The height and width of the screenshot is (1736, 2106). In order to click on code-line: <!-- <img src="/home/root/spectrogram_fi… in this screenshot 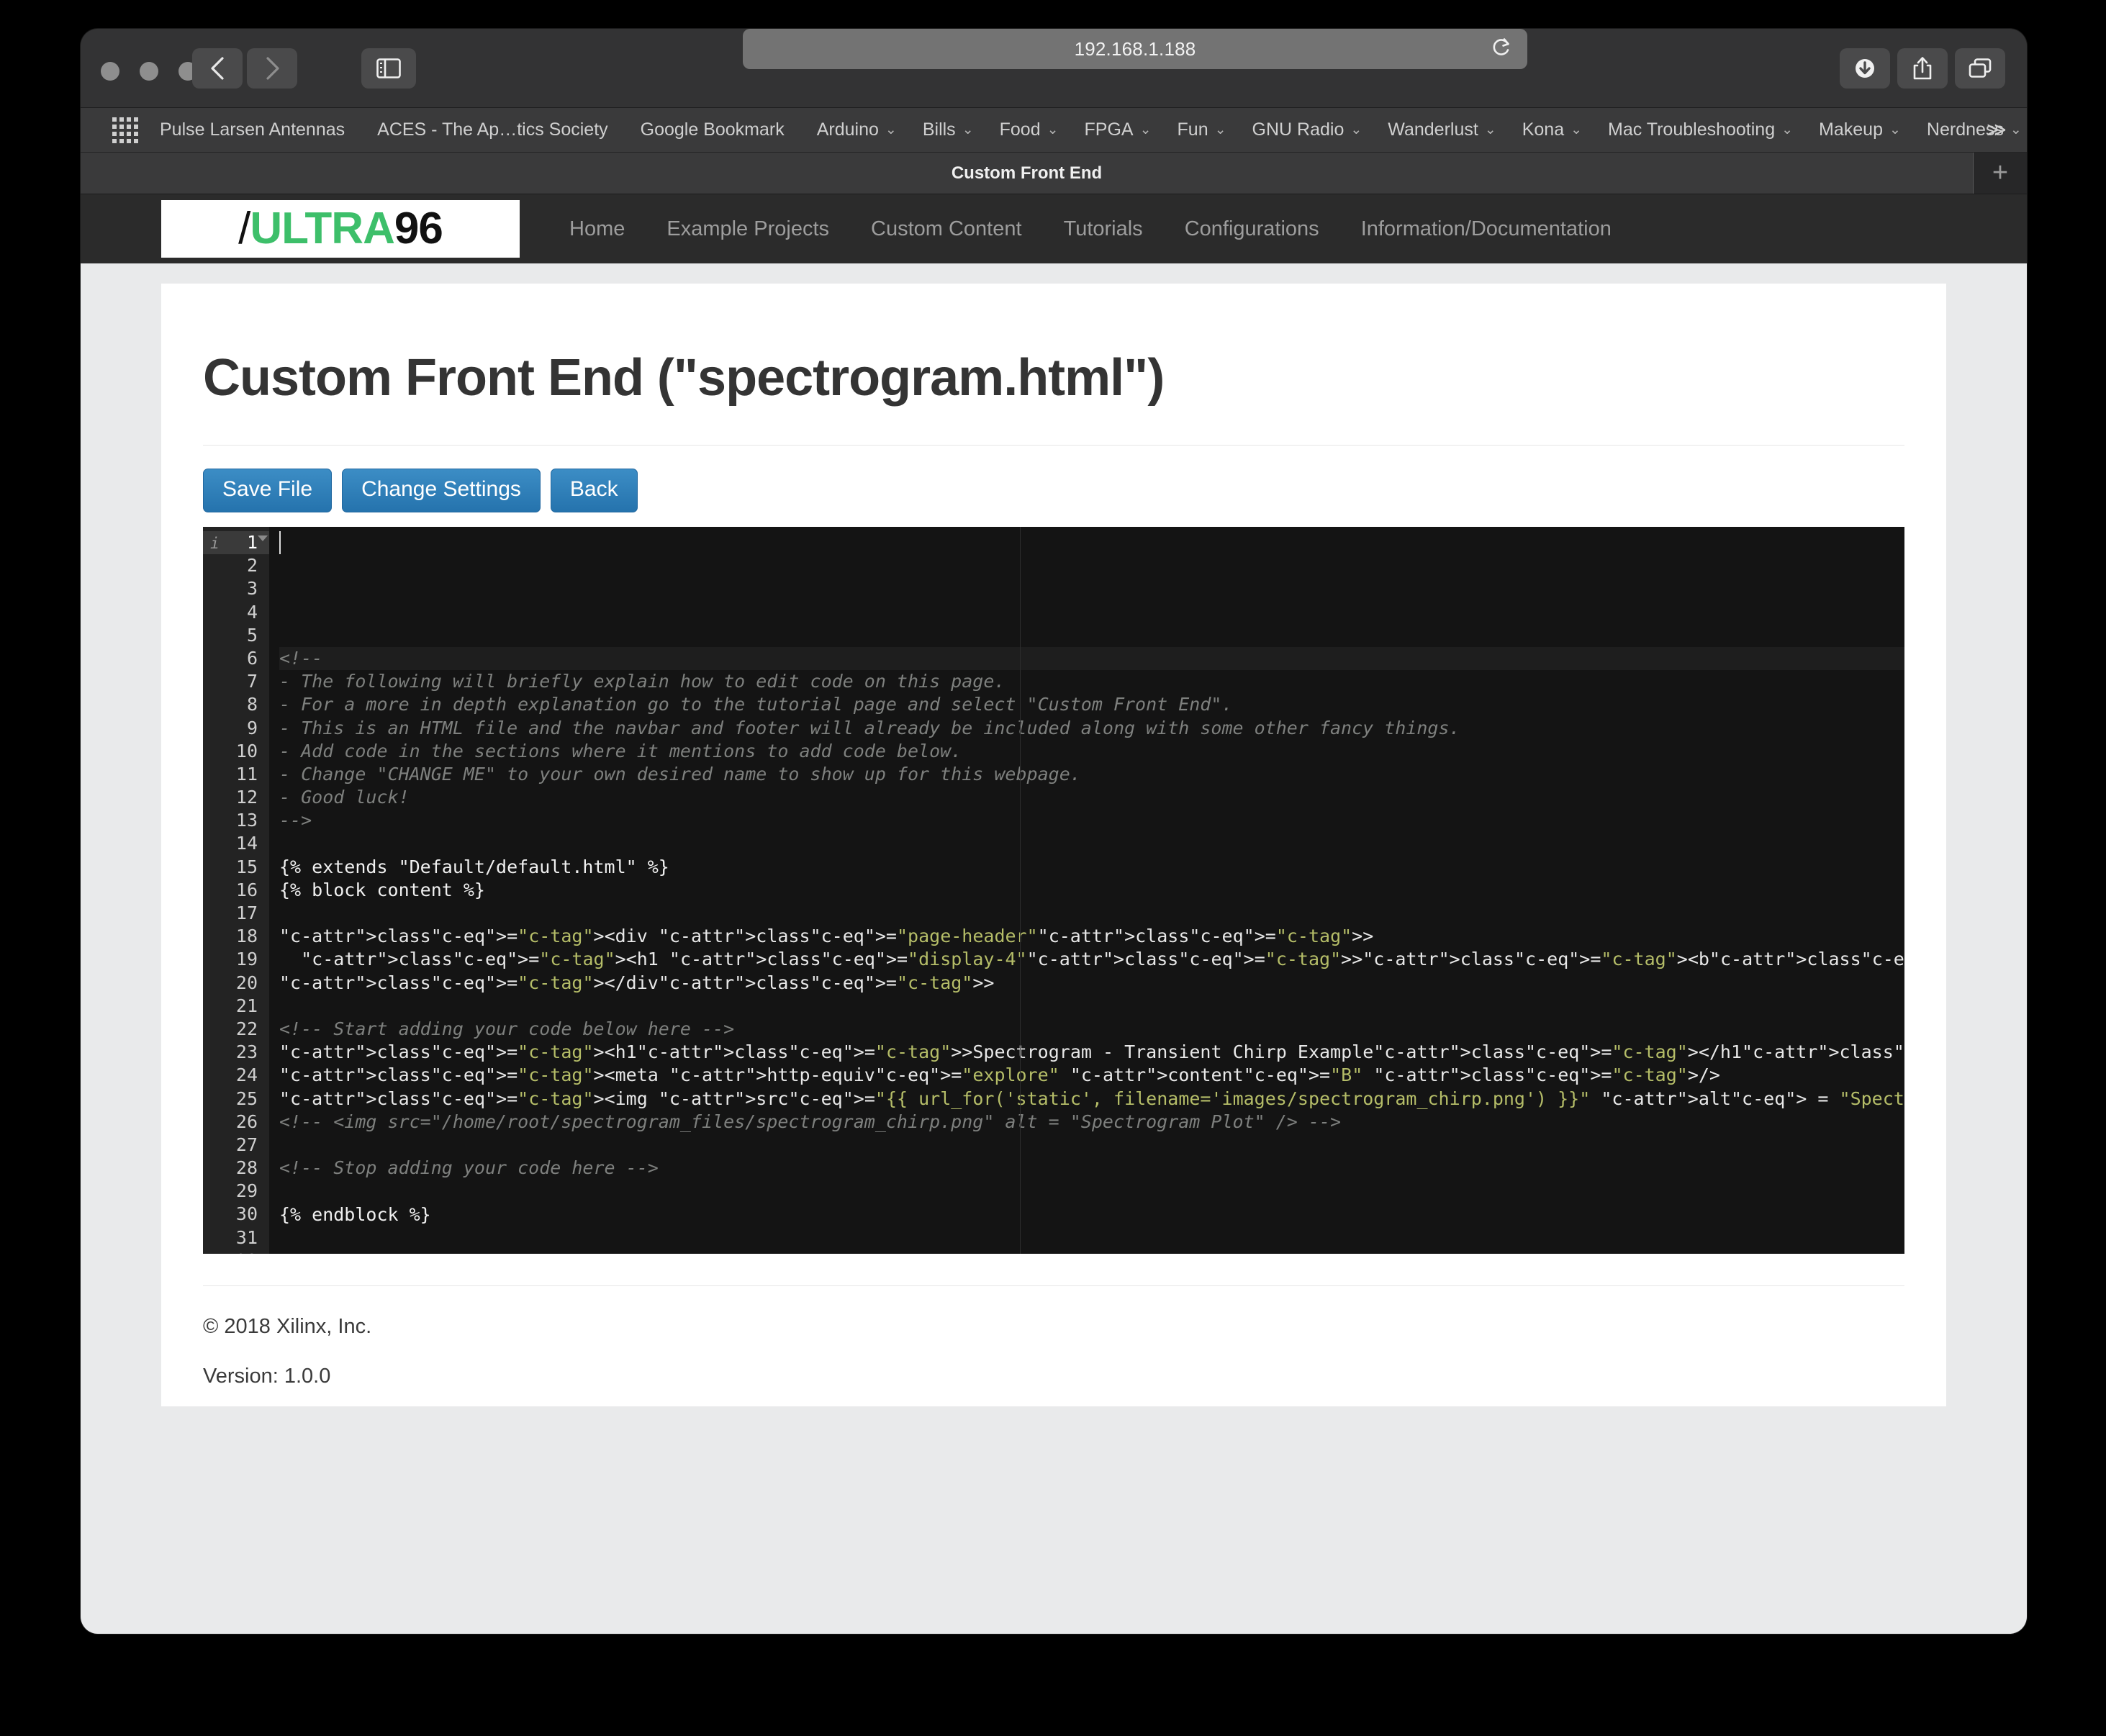, I will do `click(1091, 1122)`.